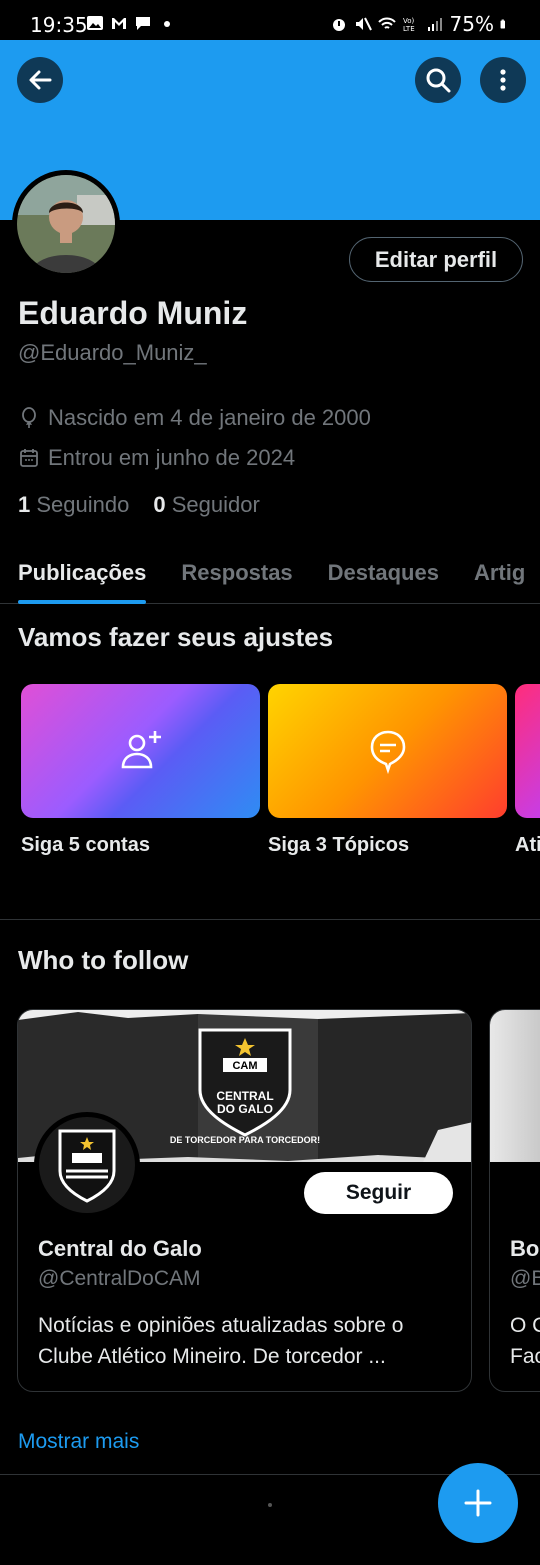 The image size is (540, 1565). I want to click on active-tab-indicator, so click(82, 602).